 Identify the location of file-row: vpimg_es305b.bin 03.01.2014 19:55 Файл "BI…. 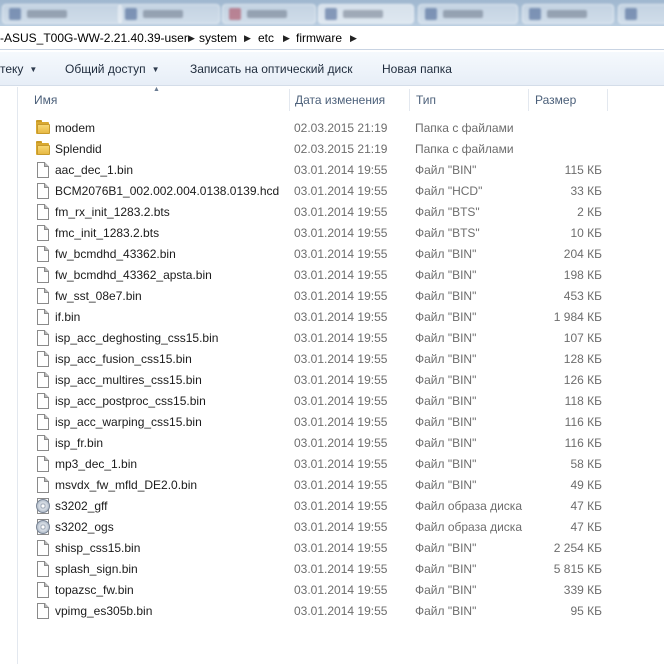
(341, 611).